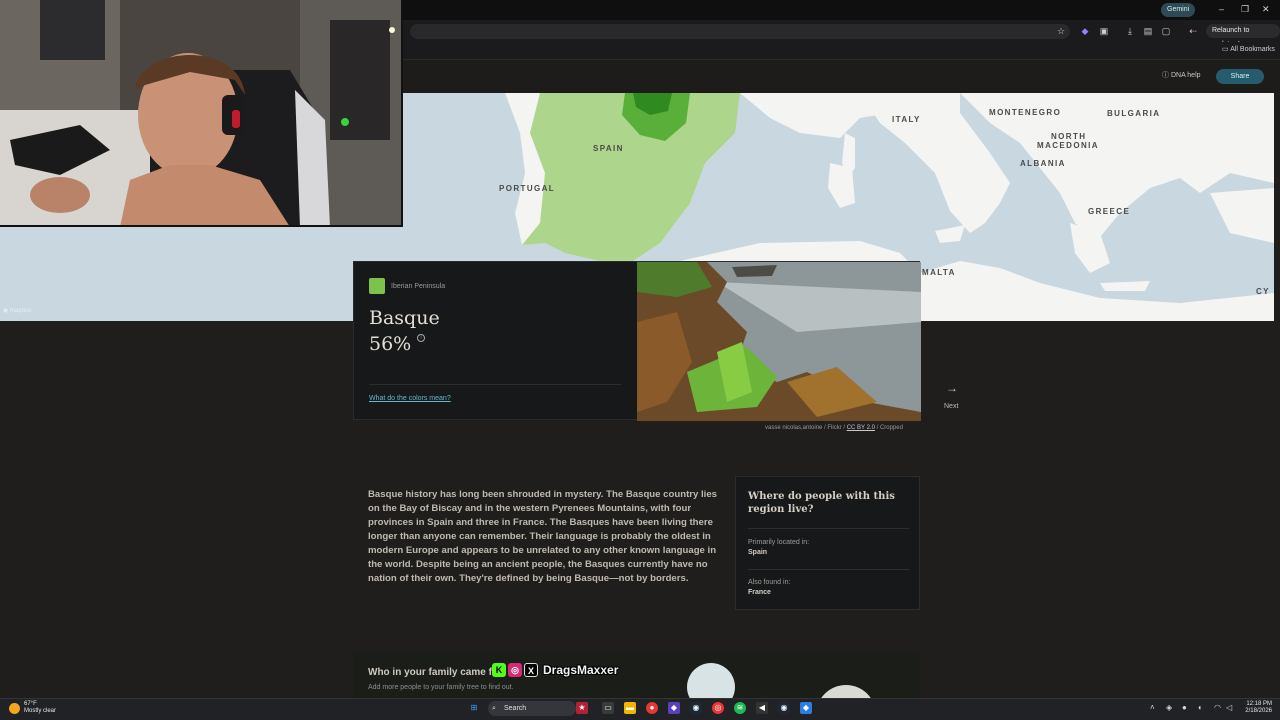 The height and width of the screenshot is (720, 1280). I want to click on chrome-icon: ●, so click(652, 708).